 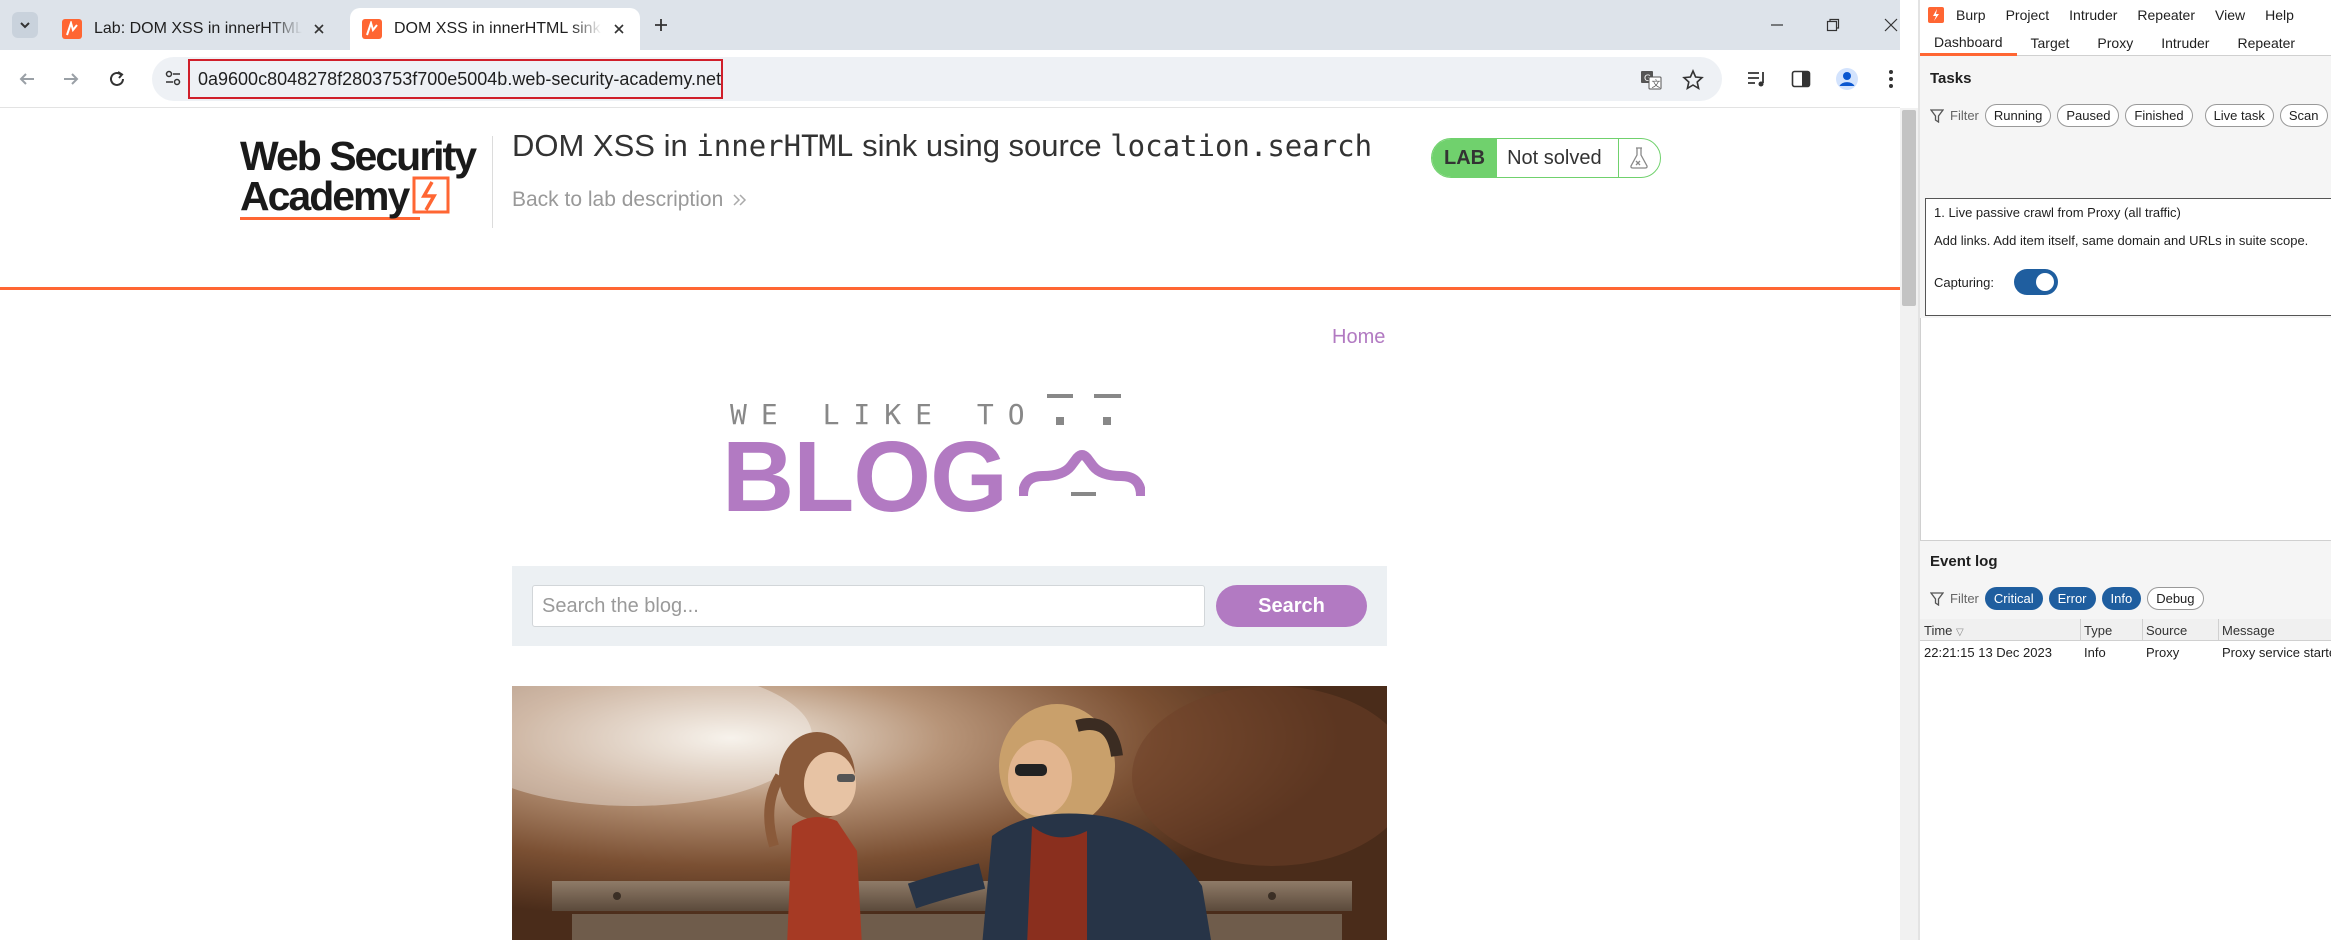 I want to click on reload-icon, so click(x=117, y=78).